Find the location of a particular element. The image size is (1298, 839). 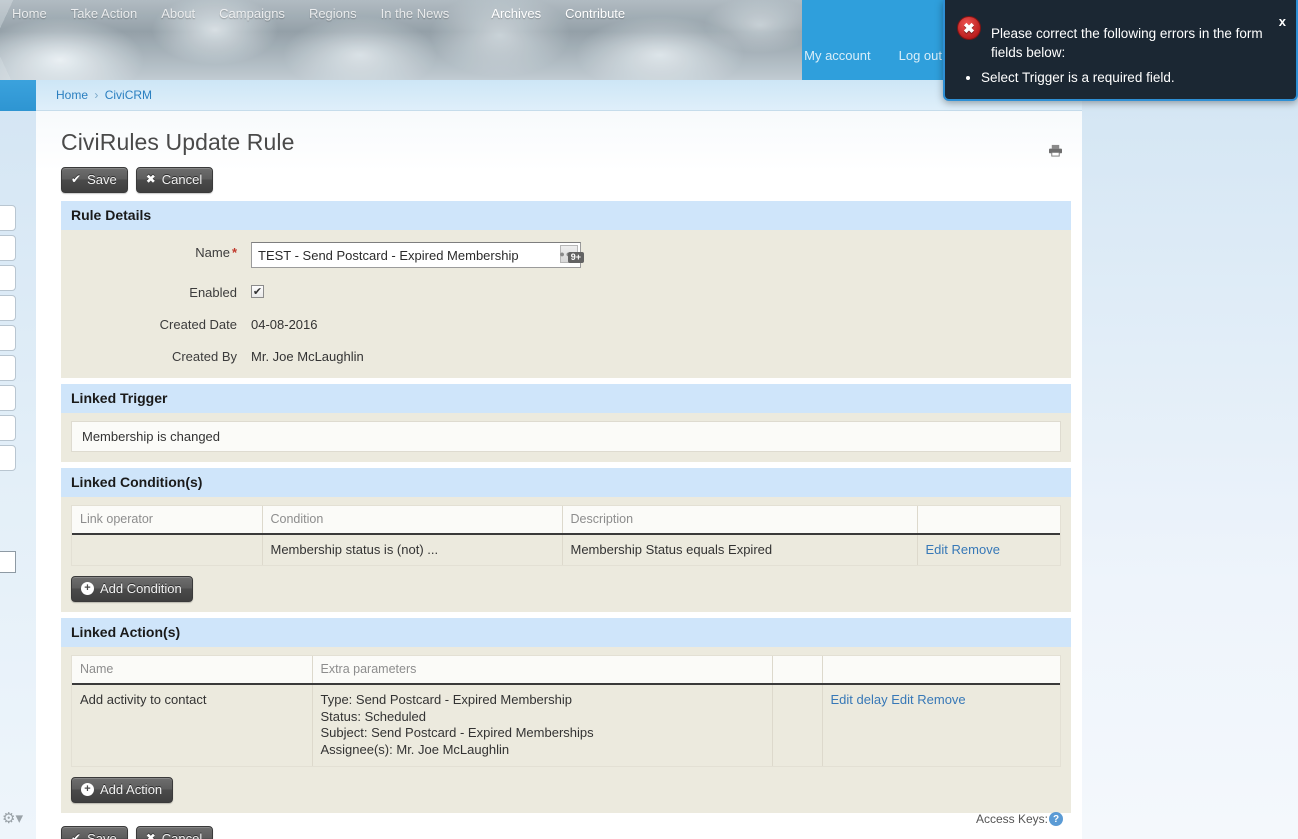

error-list: Select Trigger is a required field. is located at coordinates (1119, 77).